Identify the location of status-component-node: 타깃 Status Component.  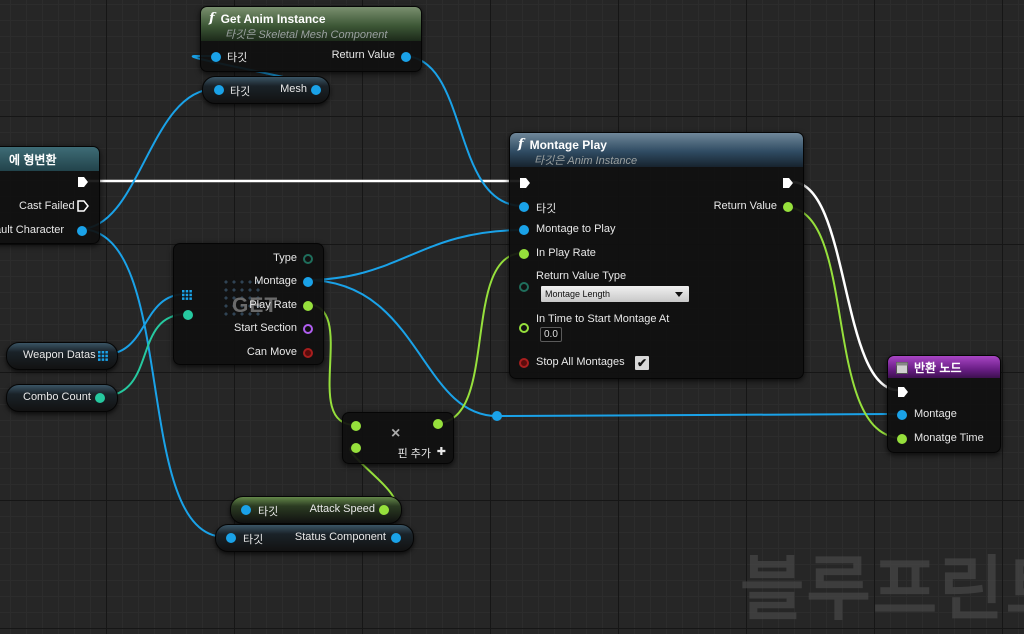
(314, 538).